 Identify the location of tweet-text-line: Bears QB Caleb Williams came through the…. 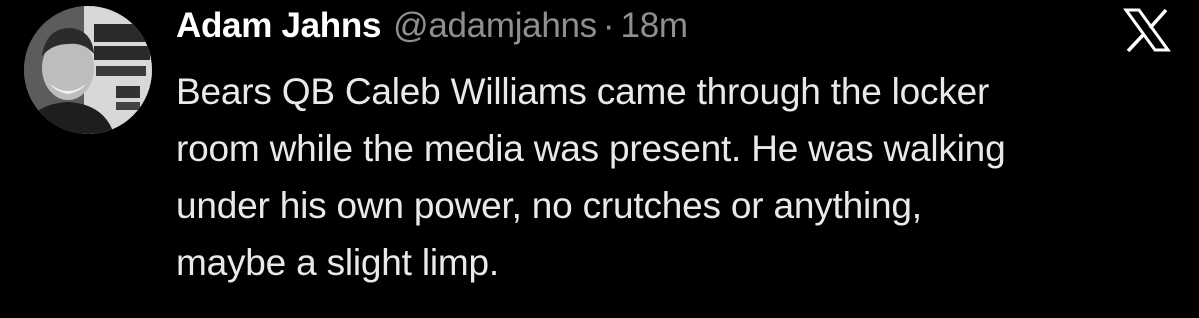
(583, 91).